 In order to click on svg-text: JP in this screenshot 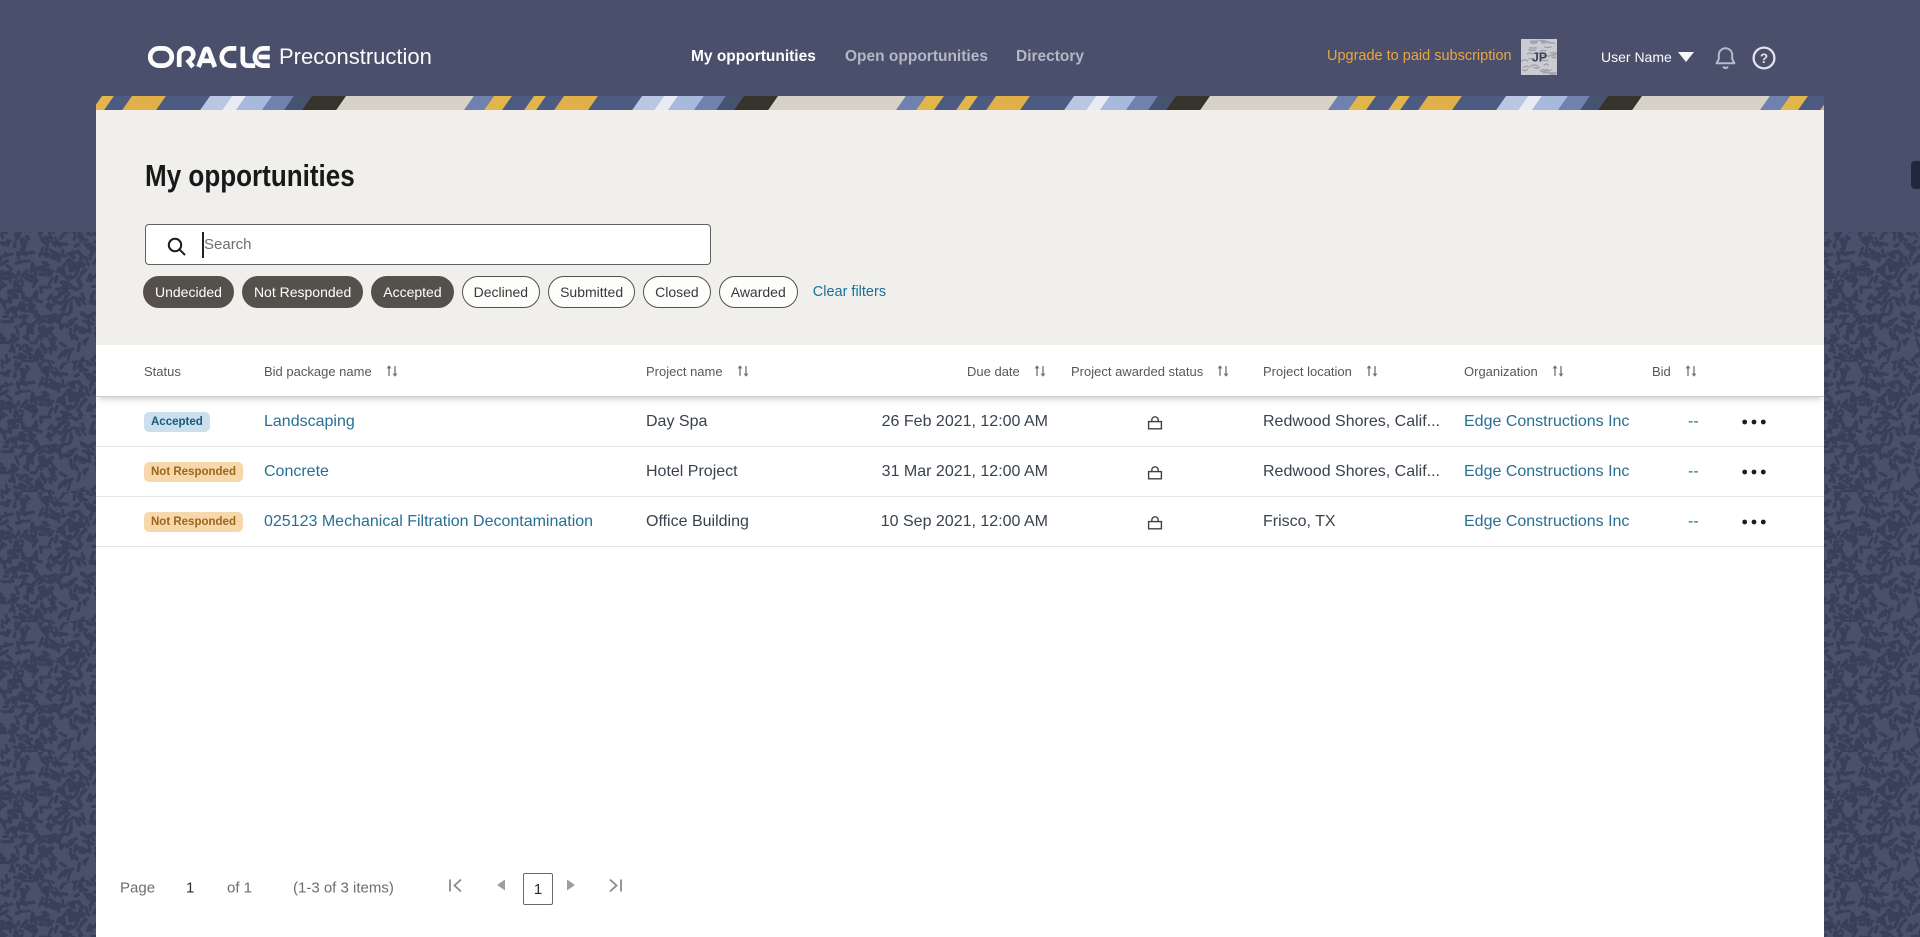, I will do `click(1539, 58)`.